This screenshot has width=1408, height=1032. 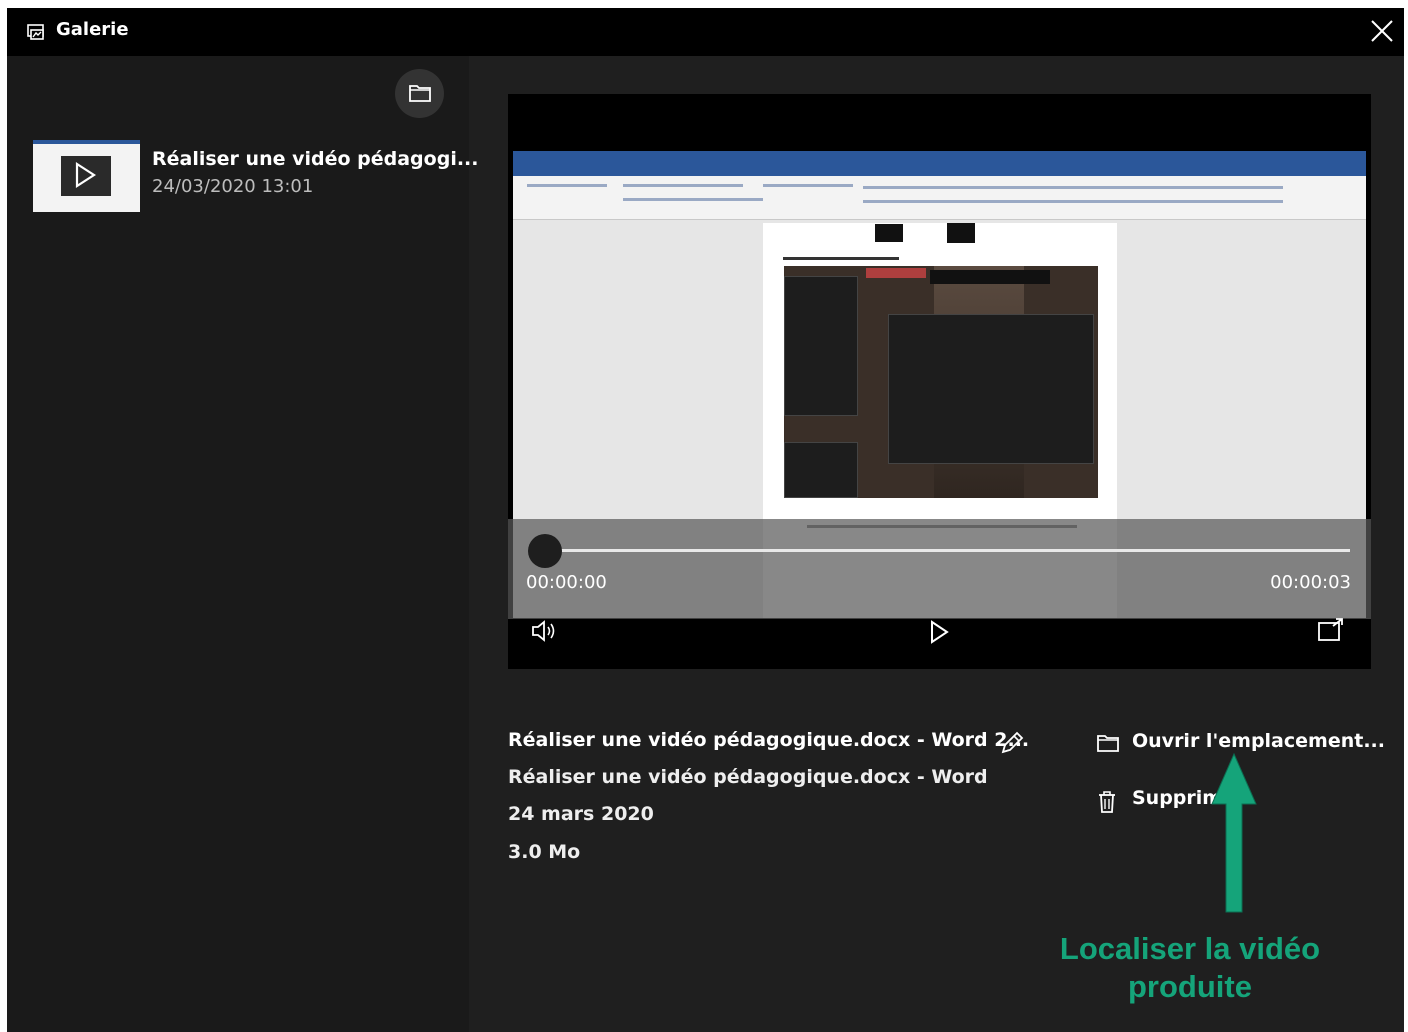 What do you see at coordinates (705, 32) in the screenshot?
I see `title-bar: Galerie` at bounding box center [705, 32].